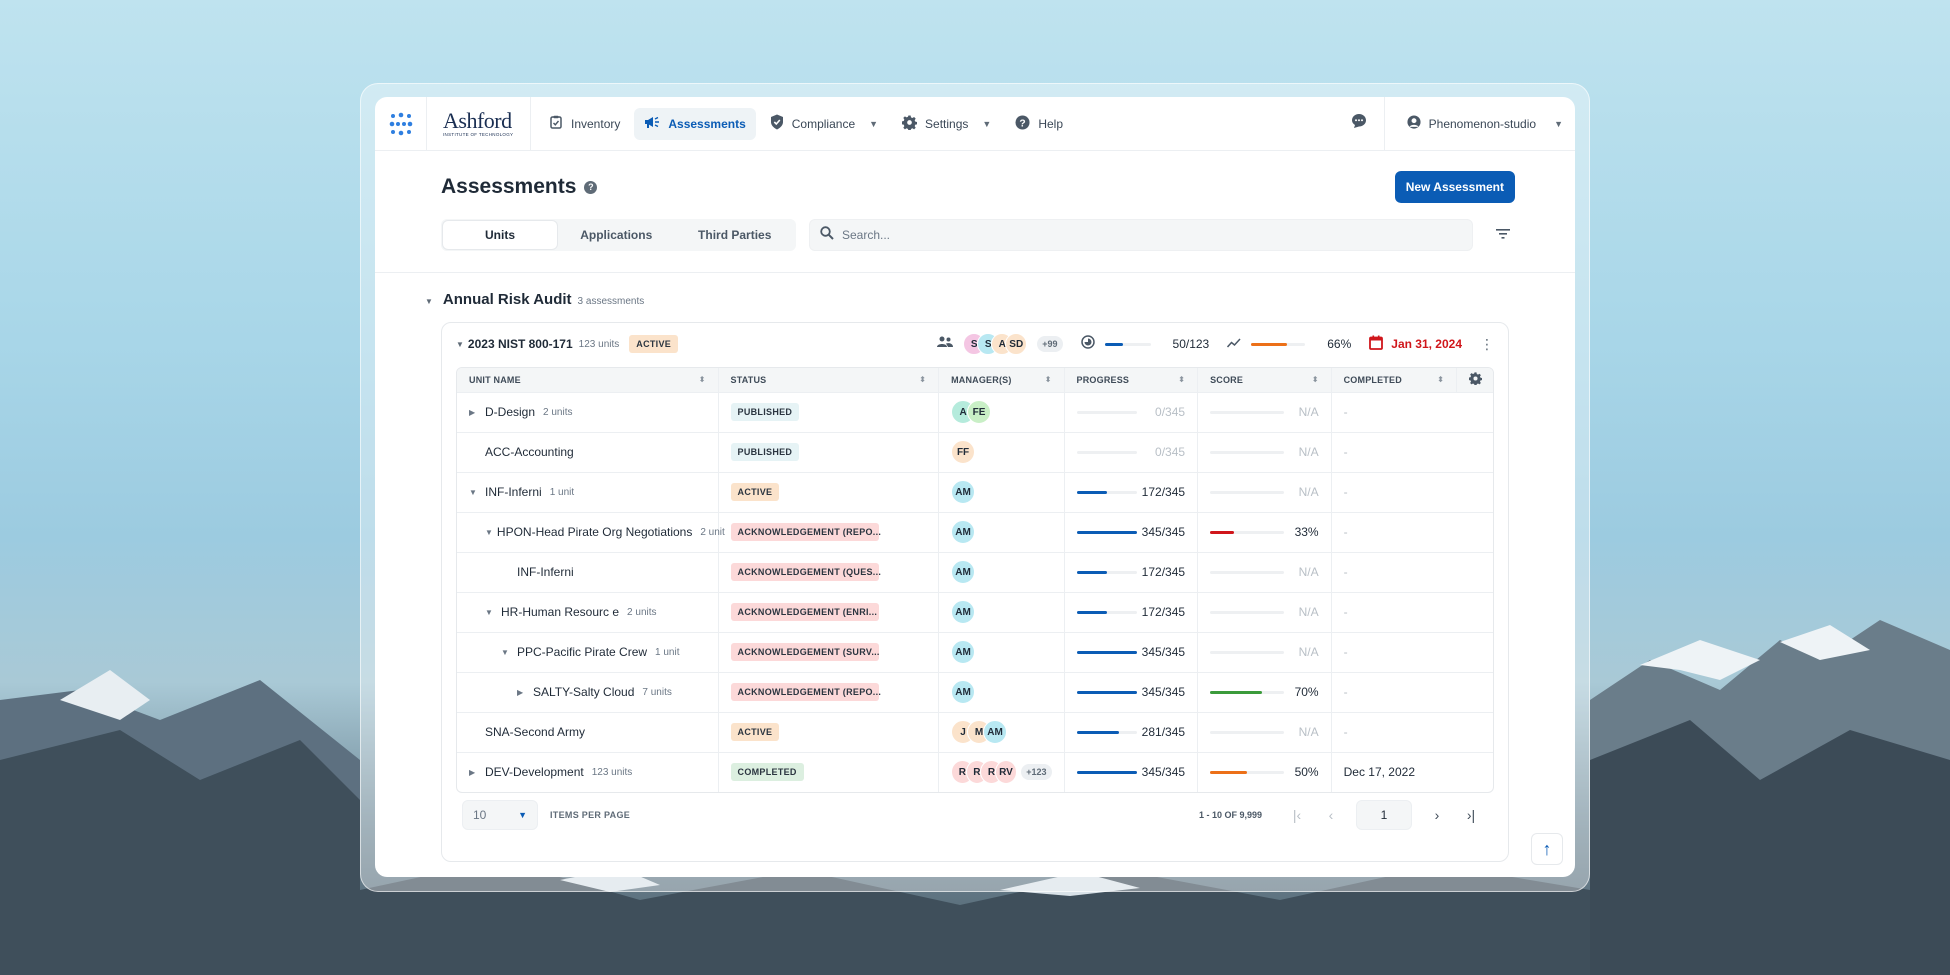 The image size is (1950, 975). What do you see at coordinates (652, 123) in the screenshot?
I see `megaphone-icon` at bounding box center [652, 123].